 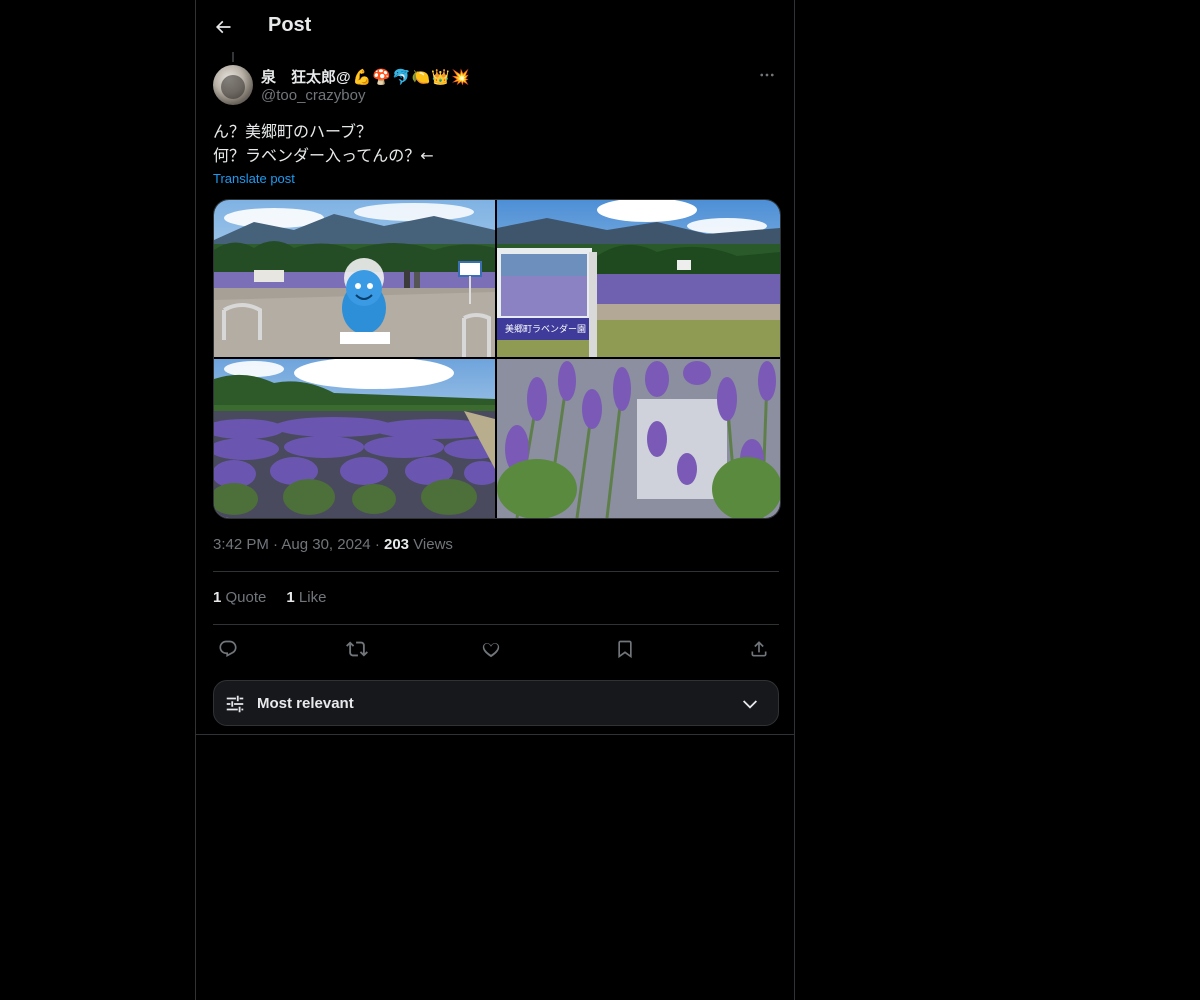 I want to click on photo-mascot-image, so click(x=354, y=278).